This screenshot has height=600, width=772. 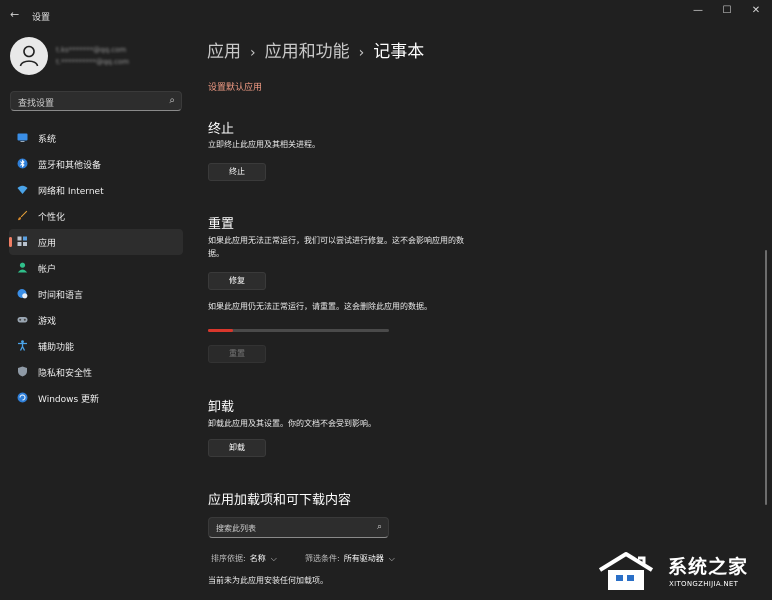 I want to click on sidebar-item-windows-update: Windows 更新, so click(x=96, y=398).